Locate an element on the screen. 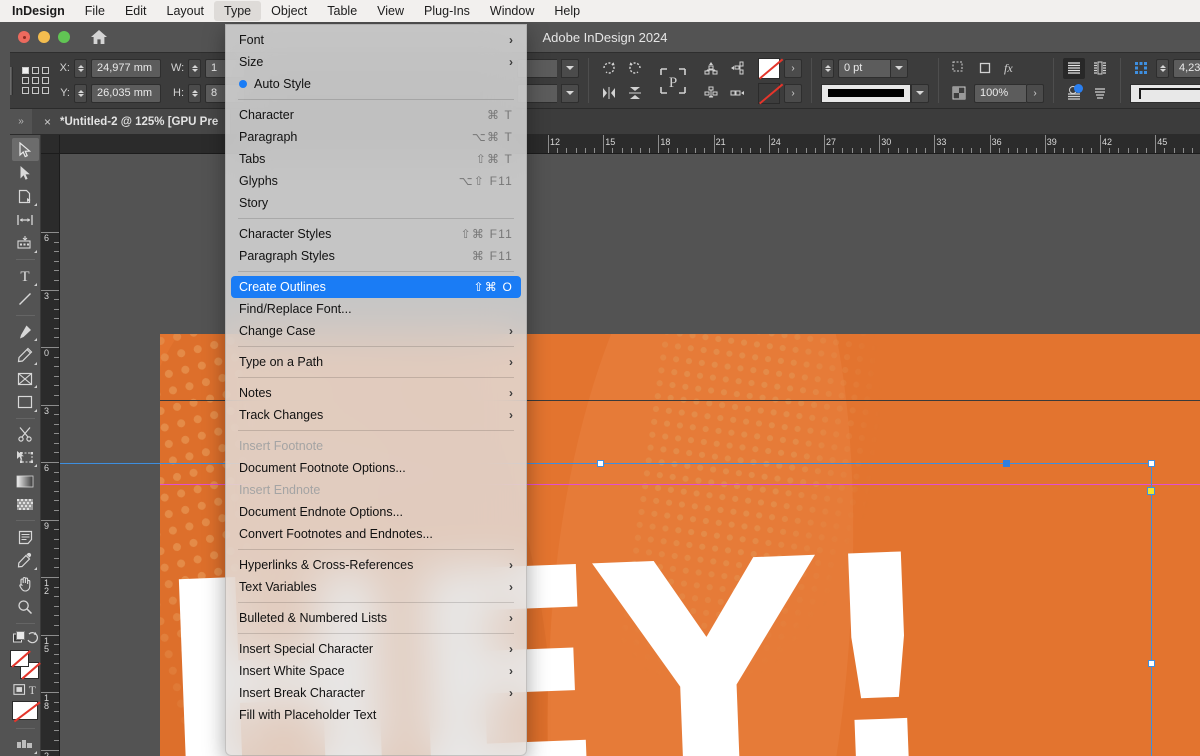 The height and width of the screenshot is (756, 1200). menu-layout: Layout is located at coordinates (186, 11).